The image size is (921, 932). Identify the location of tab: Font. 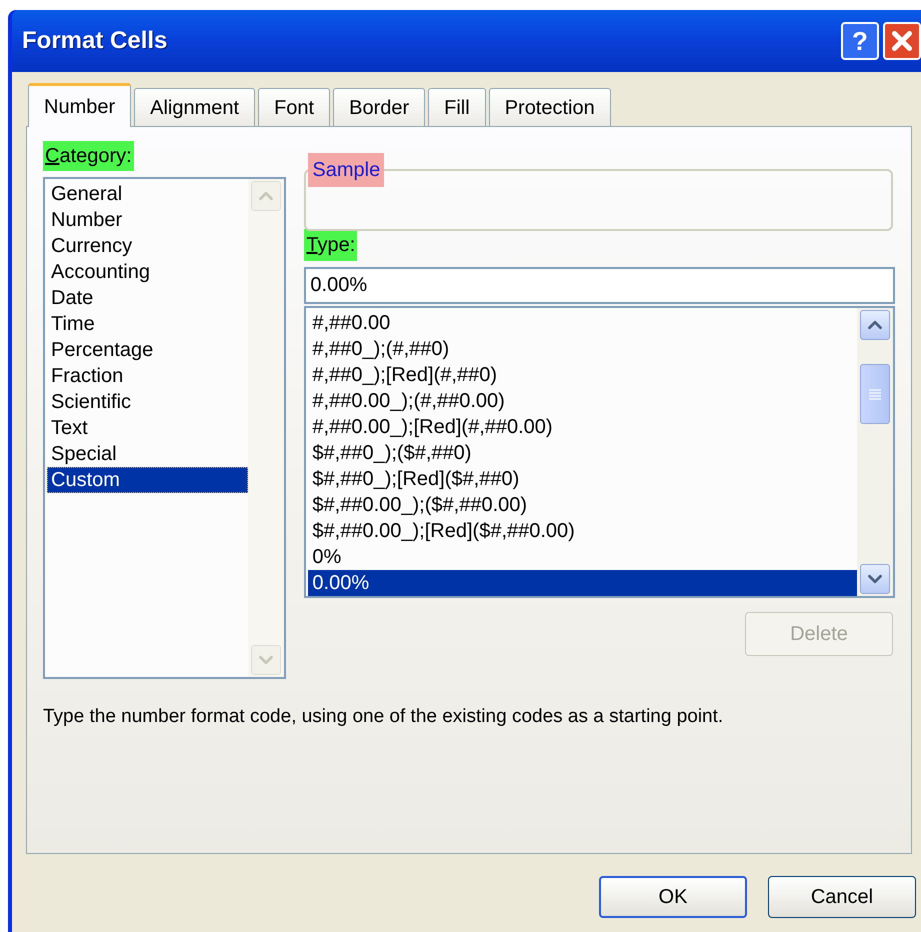
(294, 107).